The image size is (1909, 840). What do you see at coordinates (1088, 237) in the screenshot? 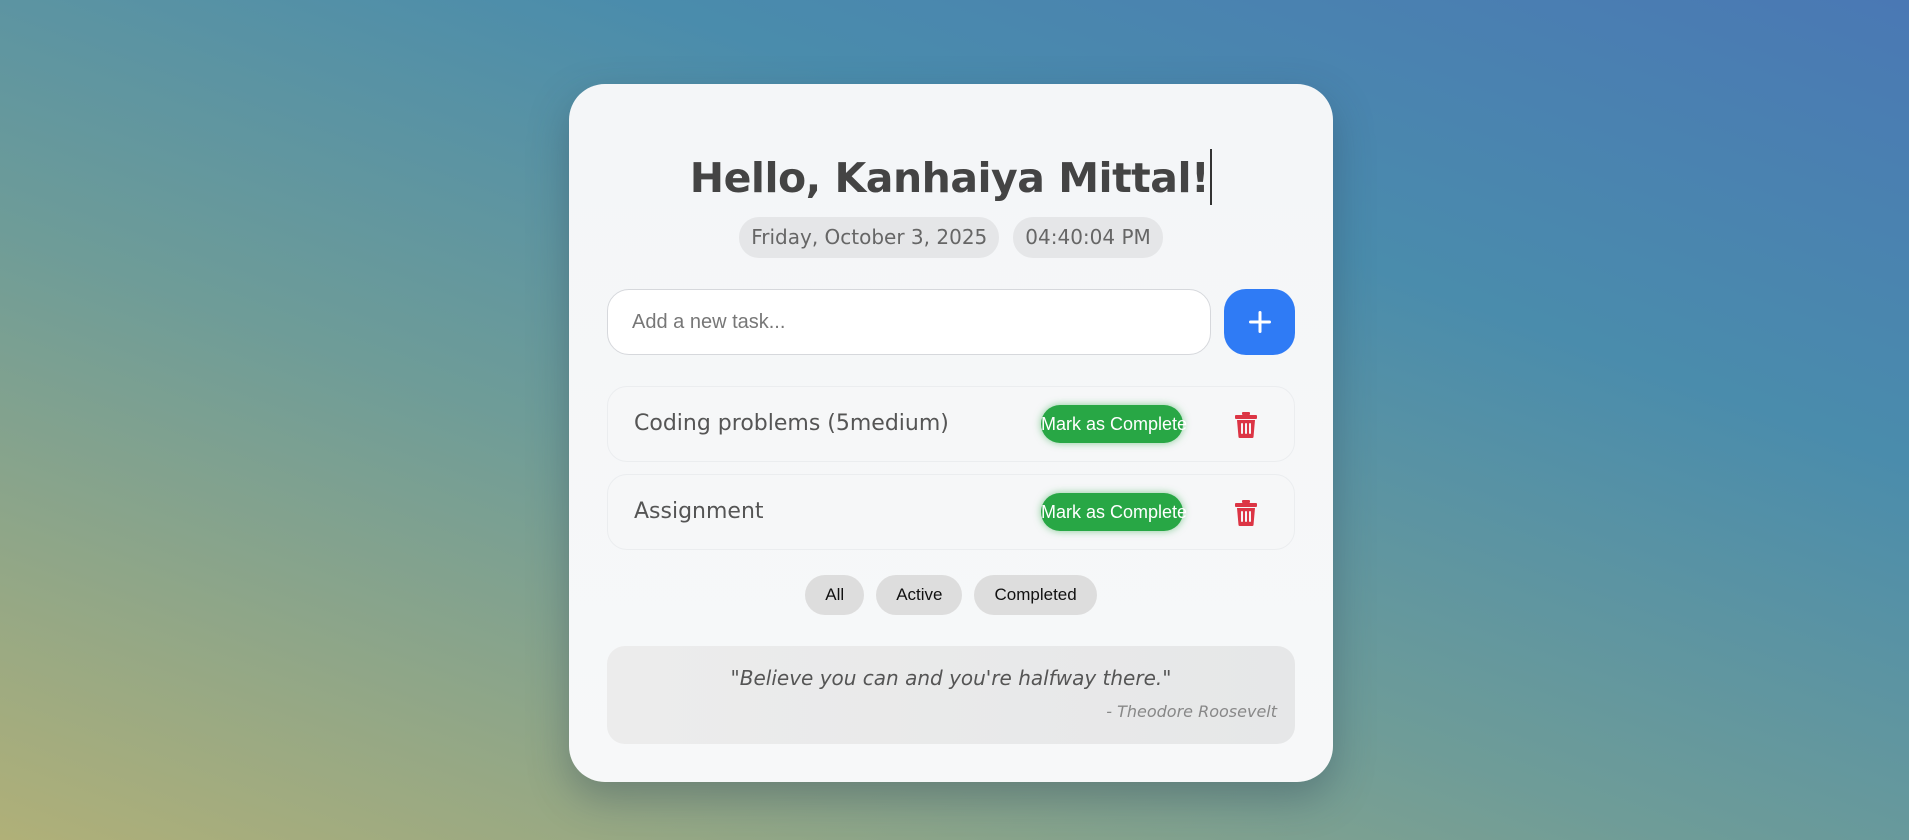
I see `time-badge: 04:40:04 PM` at bounding box center [1088, 237].